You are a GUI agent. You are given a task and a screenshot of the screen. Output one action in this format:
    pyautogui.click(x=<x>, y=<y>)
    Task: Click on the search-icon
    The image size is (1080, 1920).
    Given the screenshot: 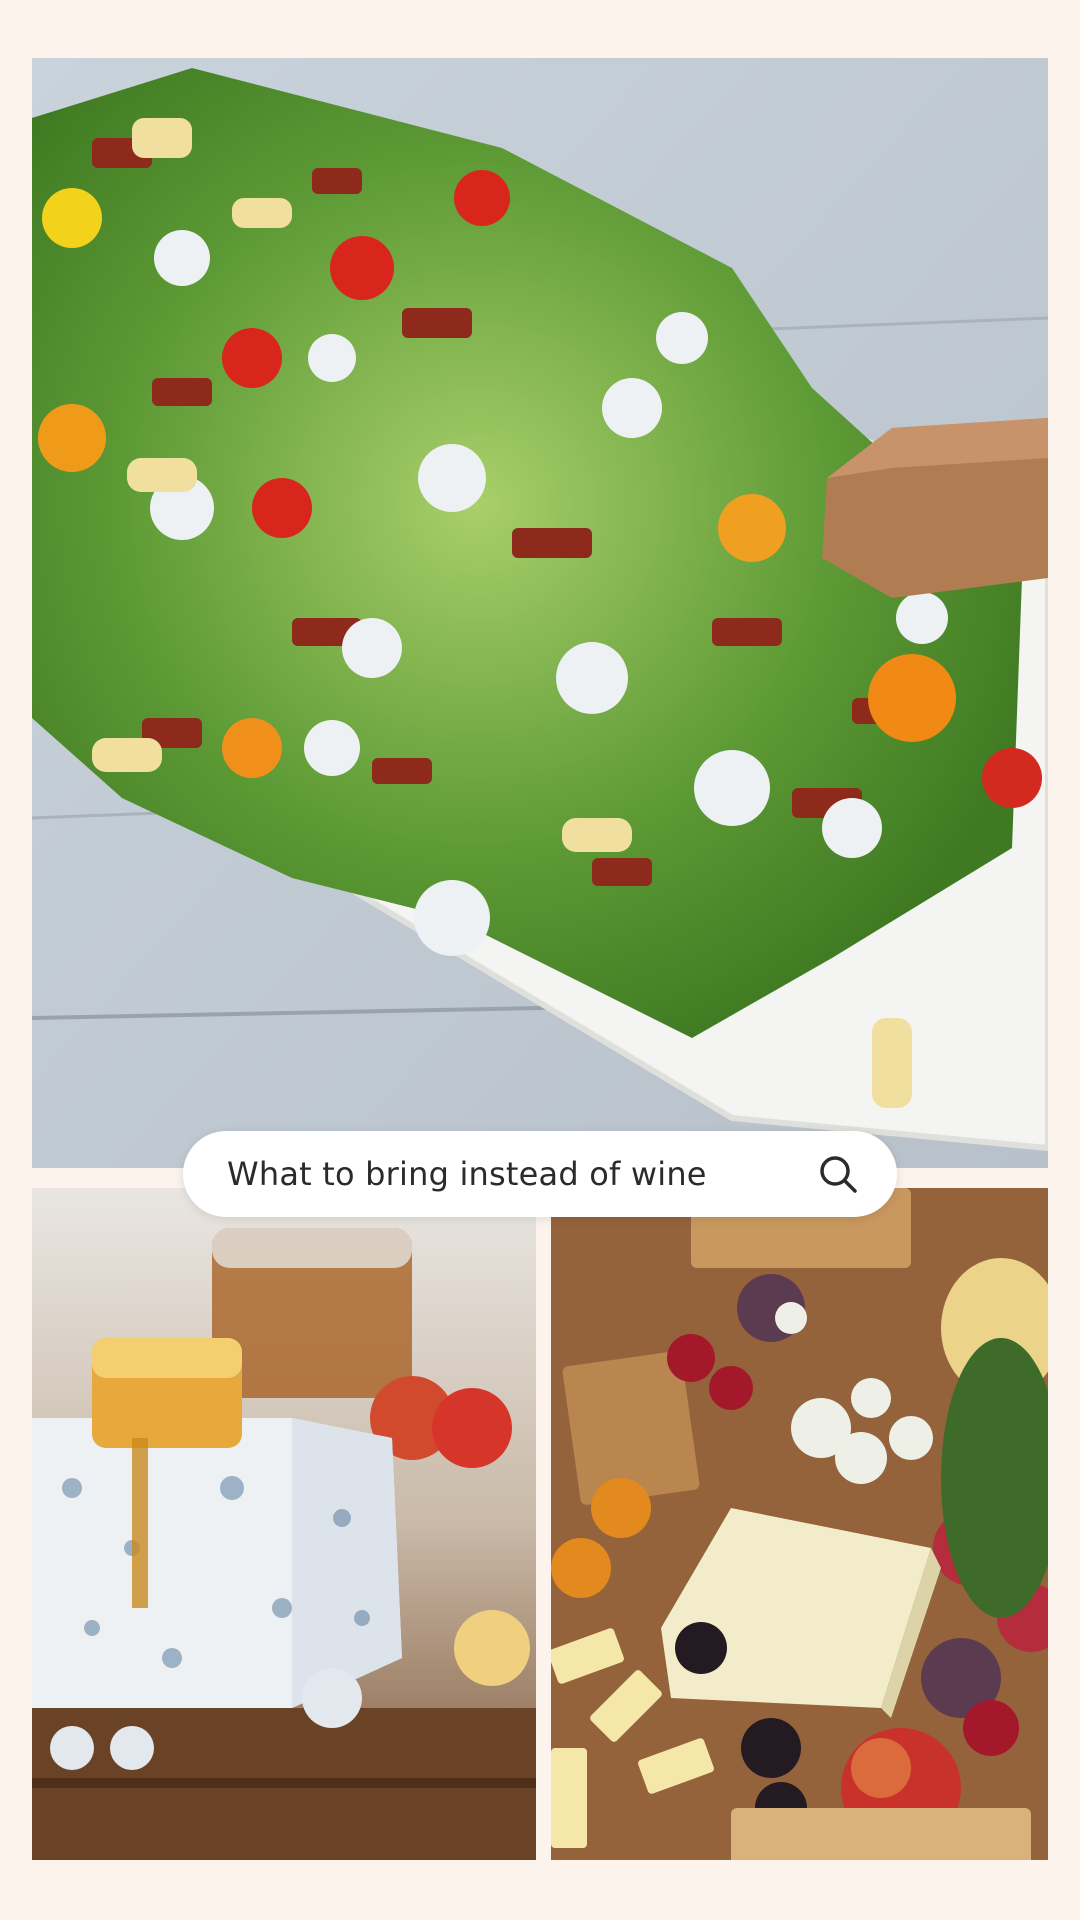 What is the action you would take?
    pyautogui.click(x=838, y=1174)
    